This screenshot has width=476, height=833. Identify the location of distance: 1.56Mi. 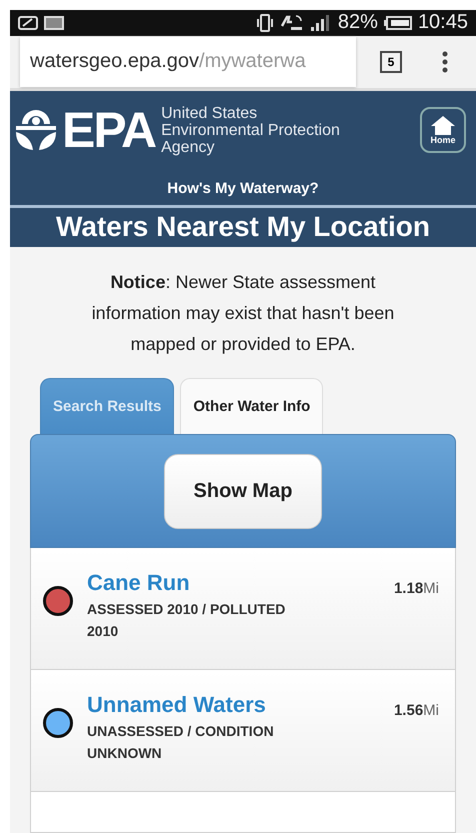
(416, 710).